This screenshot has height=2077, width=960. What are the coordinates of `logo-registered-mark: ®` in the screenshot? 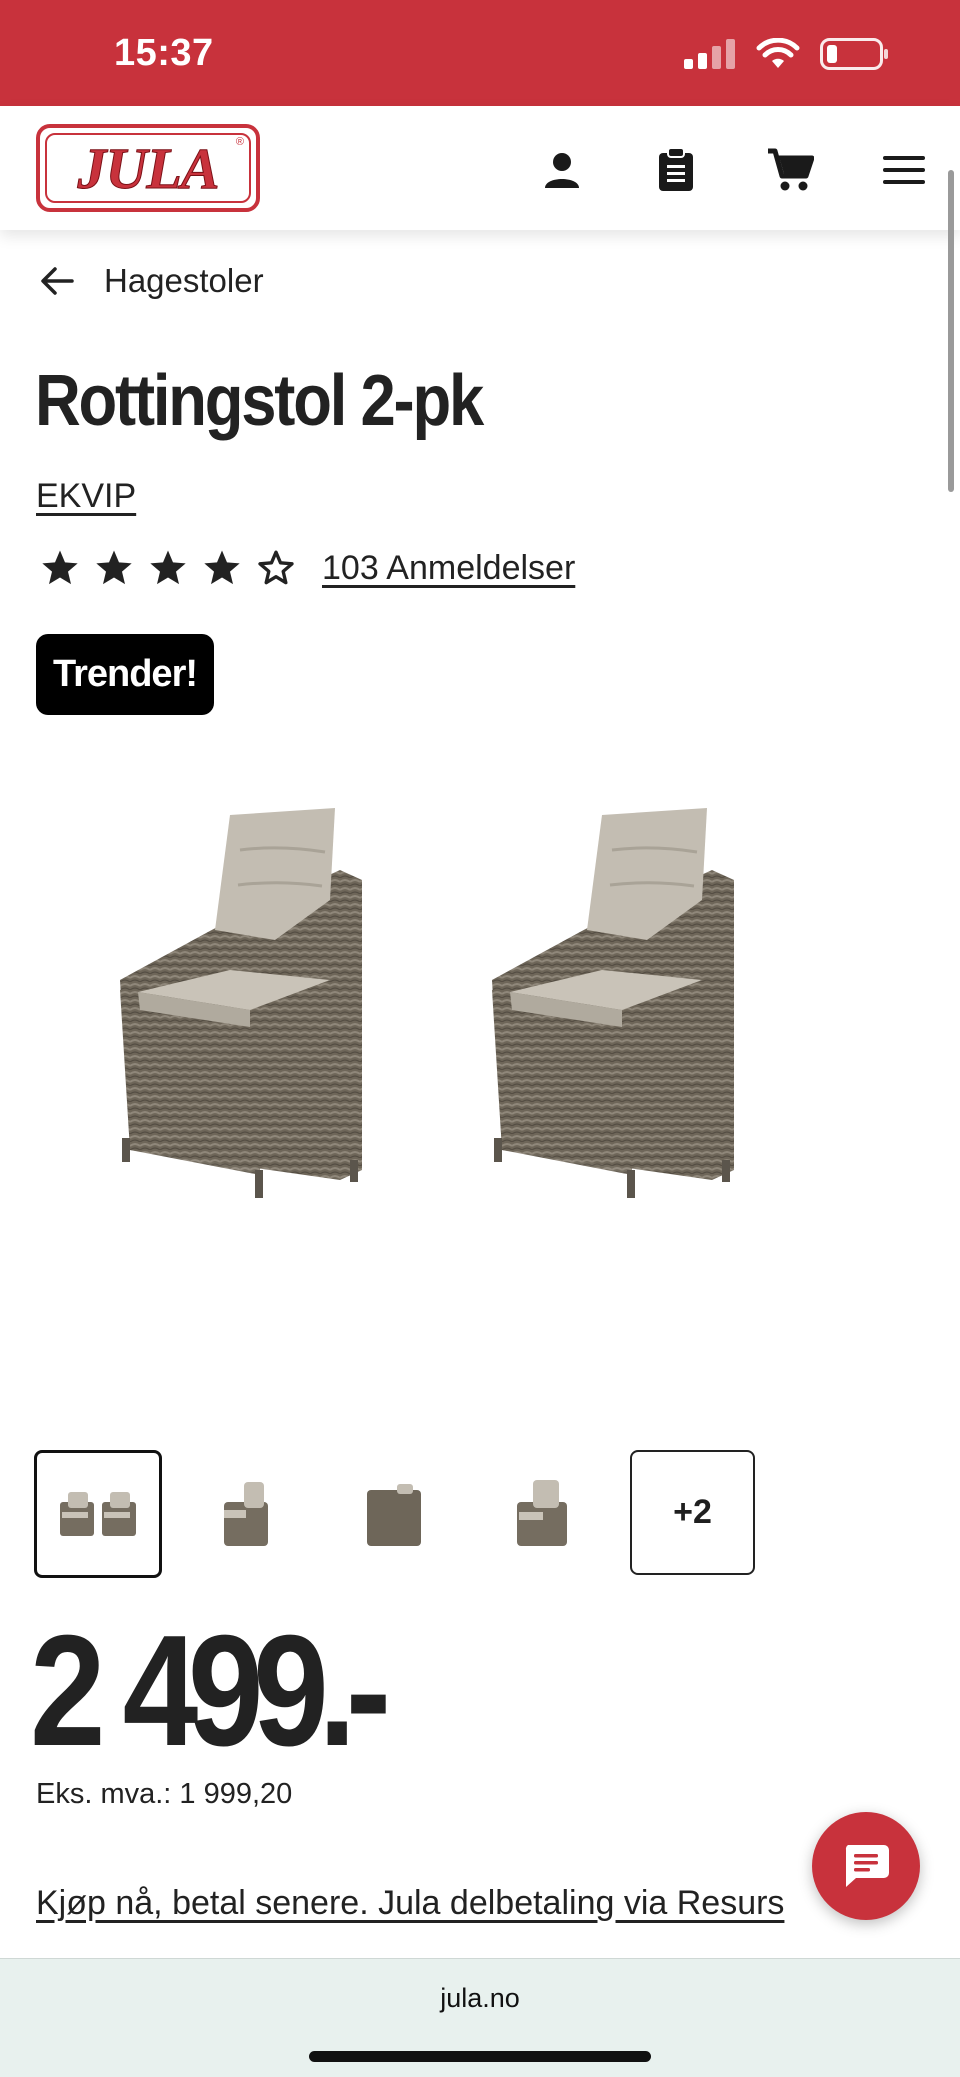 It's located at (239, 142).